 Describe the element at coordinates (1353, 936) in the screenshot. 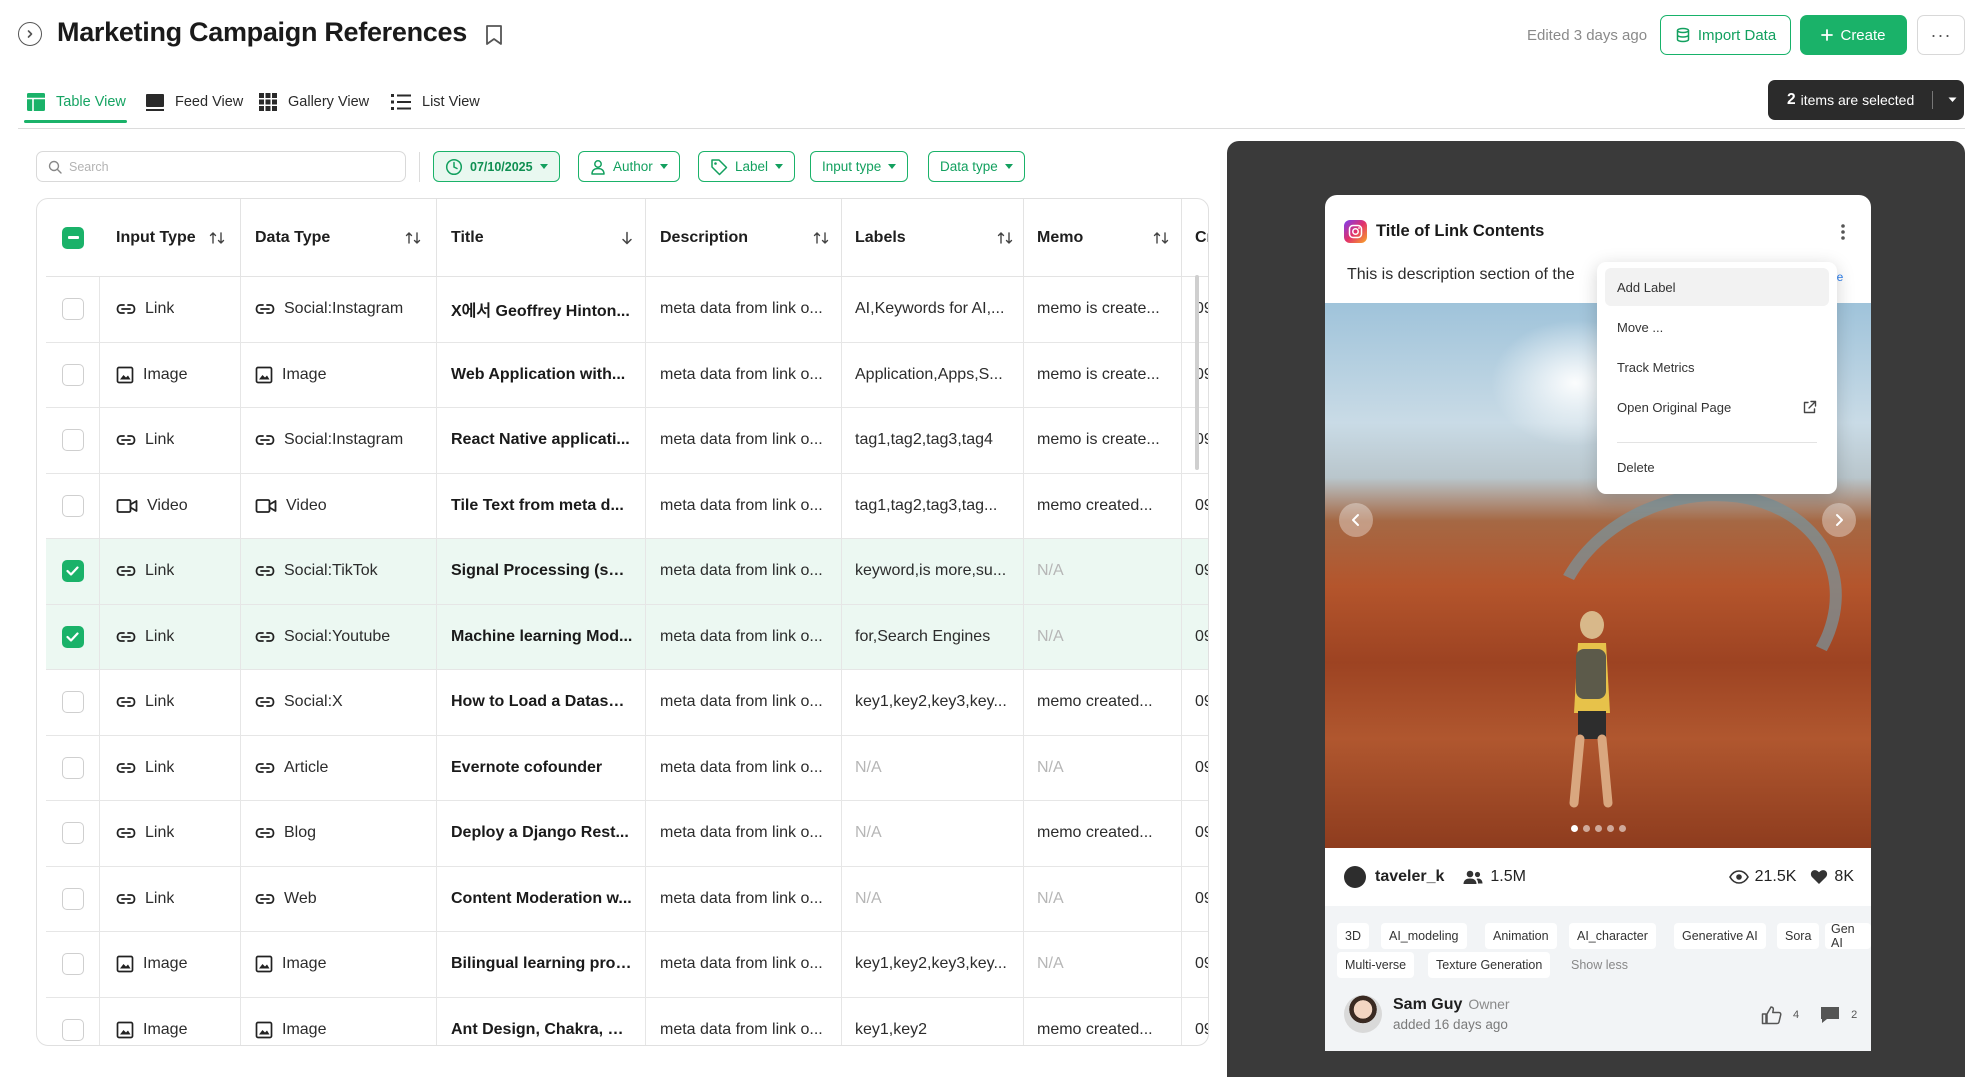

I see `tag-chip: 3D` at that location.